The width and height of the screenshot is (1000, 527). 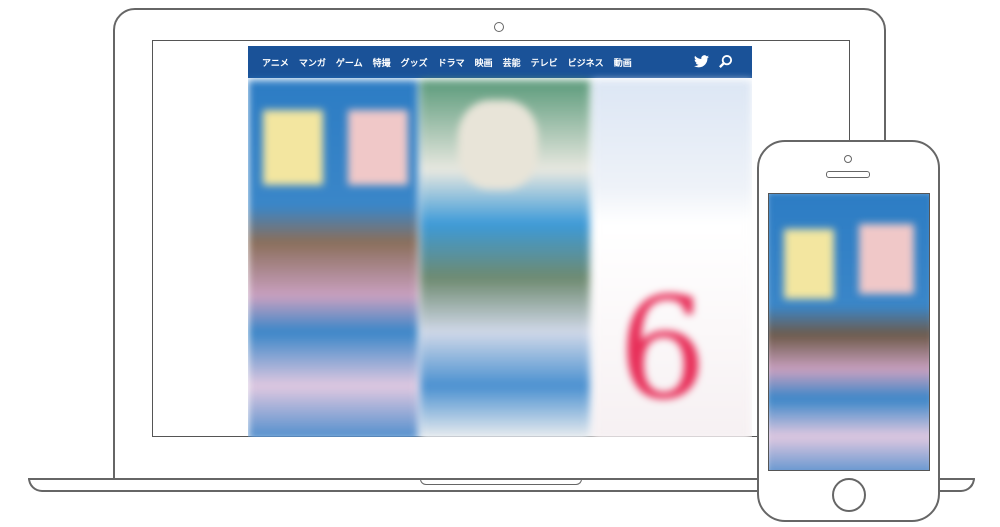 What do you see at coordinates (414, 62) in the screenshot?
I see `nav-item: グッズ` at bounding box center [414, 62].